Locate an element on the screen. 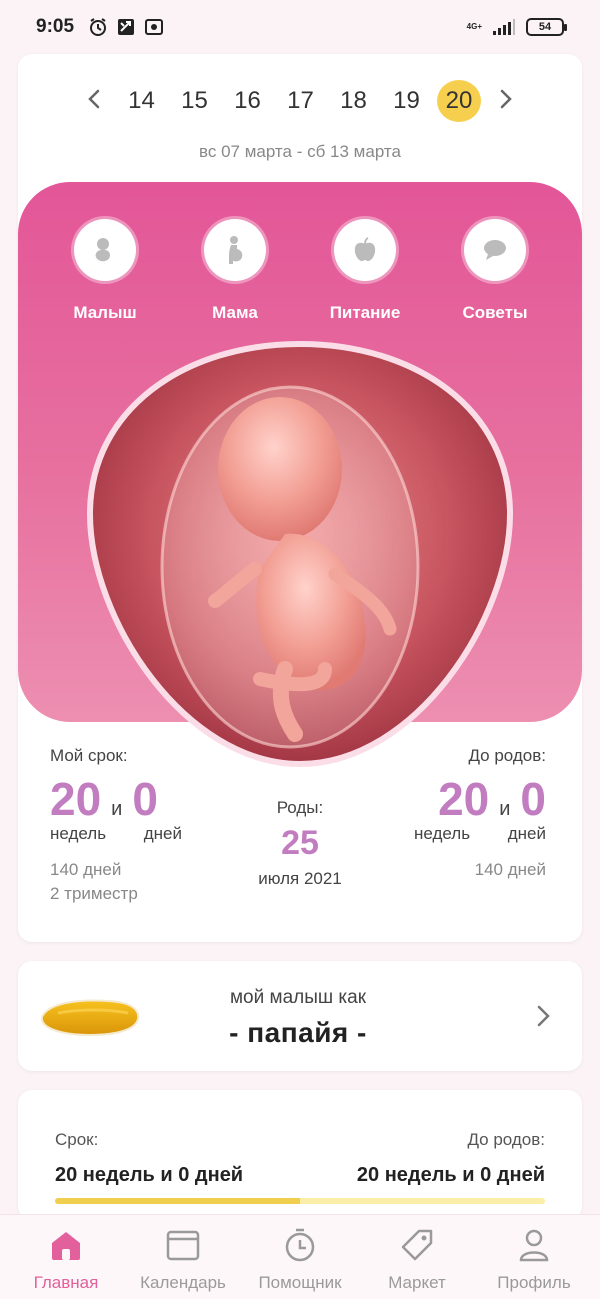 Image resolution: width=600 pixels, height=1299 pixels. nav-home: Главная is located at coordinates (66, 1257).